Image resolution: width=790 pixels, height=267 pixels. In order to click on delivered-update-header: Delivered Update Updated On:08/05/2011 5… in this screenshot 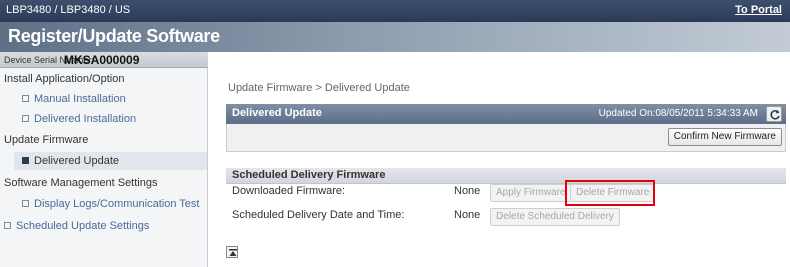, I will do `click(506, 114)`.